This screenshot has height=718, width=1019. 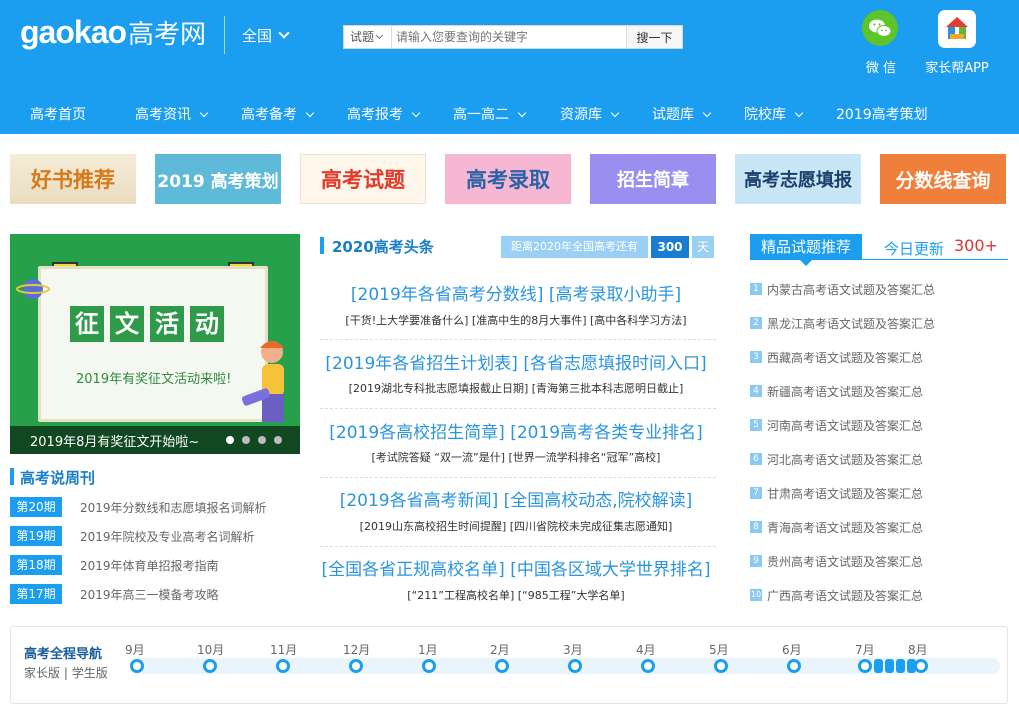 I want to click on banner-label: 高考试题, so click(x=363, y=180).